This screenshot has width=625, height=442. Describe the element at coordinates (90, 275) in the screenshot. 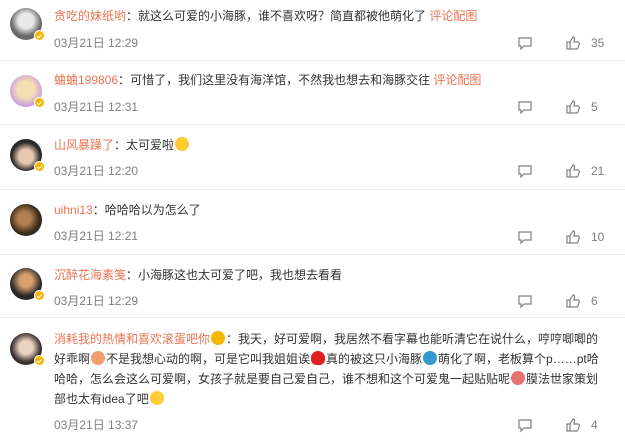

I see `username: 沉醉花海素笺` at that location.